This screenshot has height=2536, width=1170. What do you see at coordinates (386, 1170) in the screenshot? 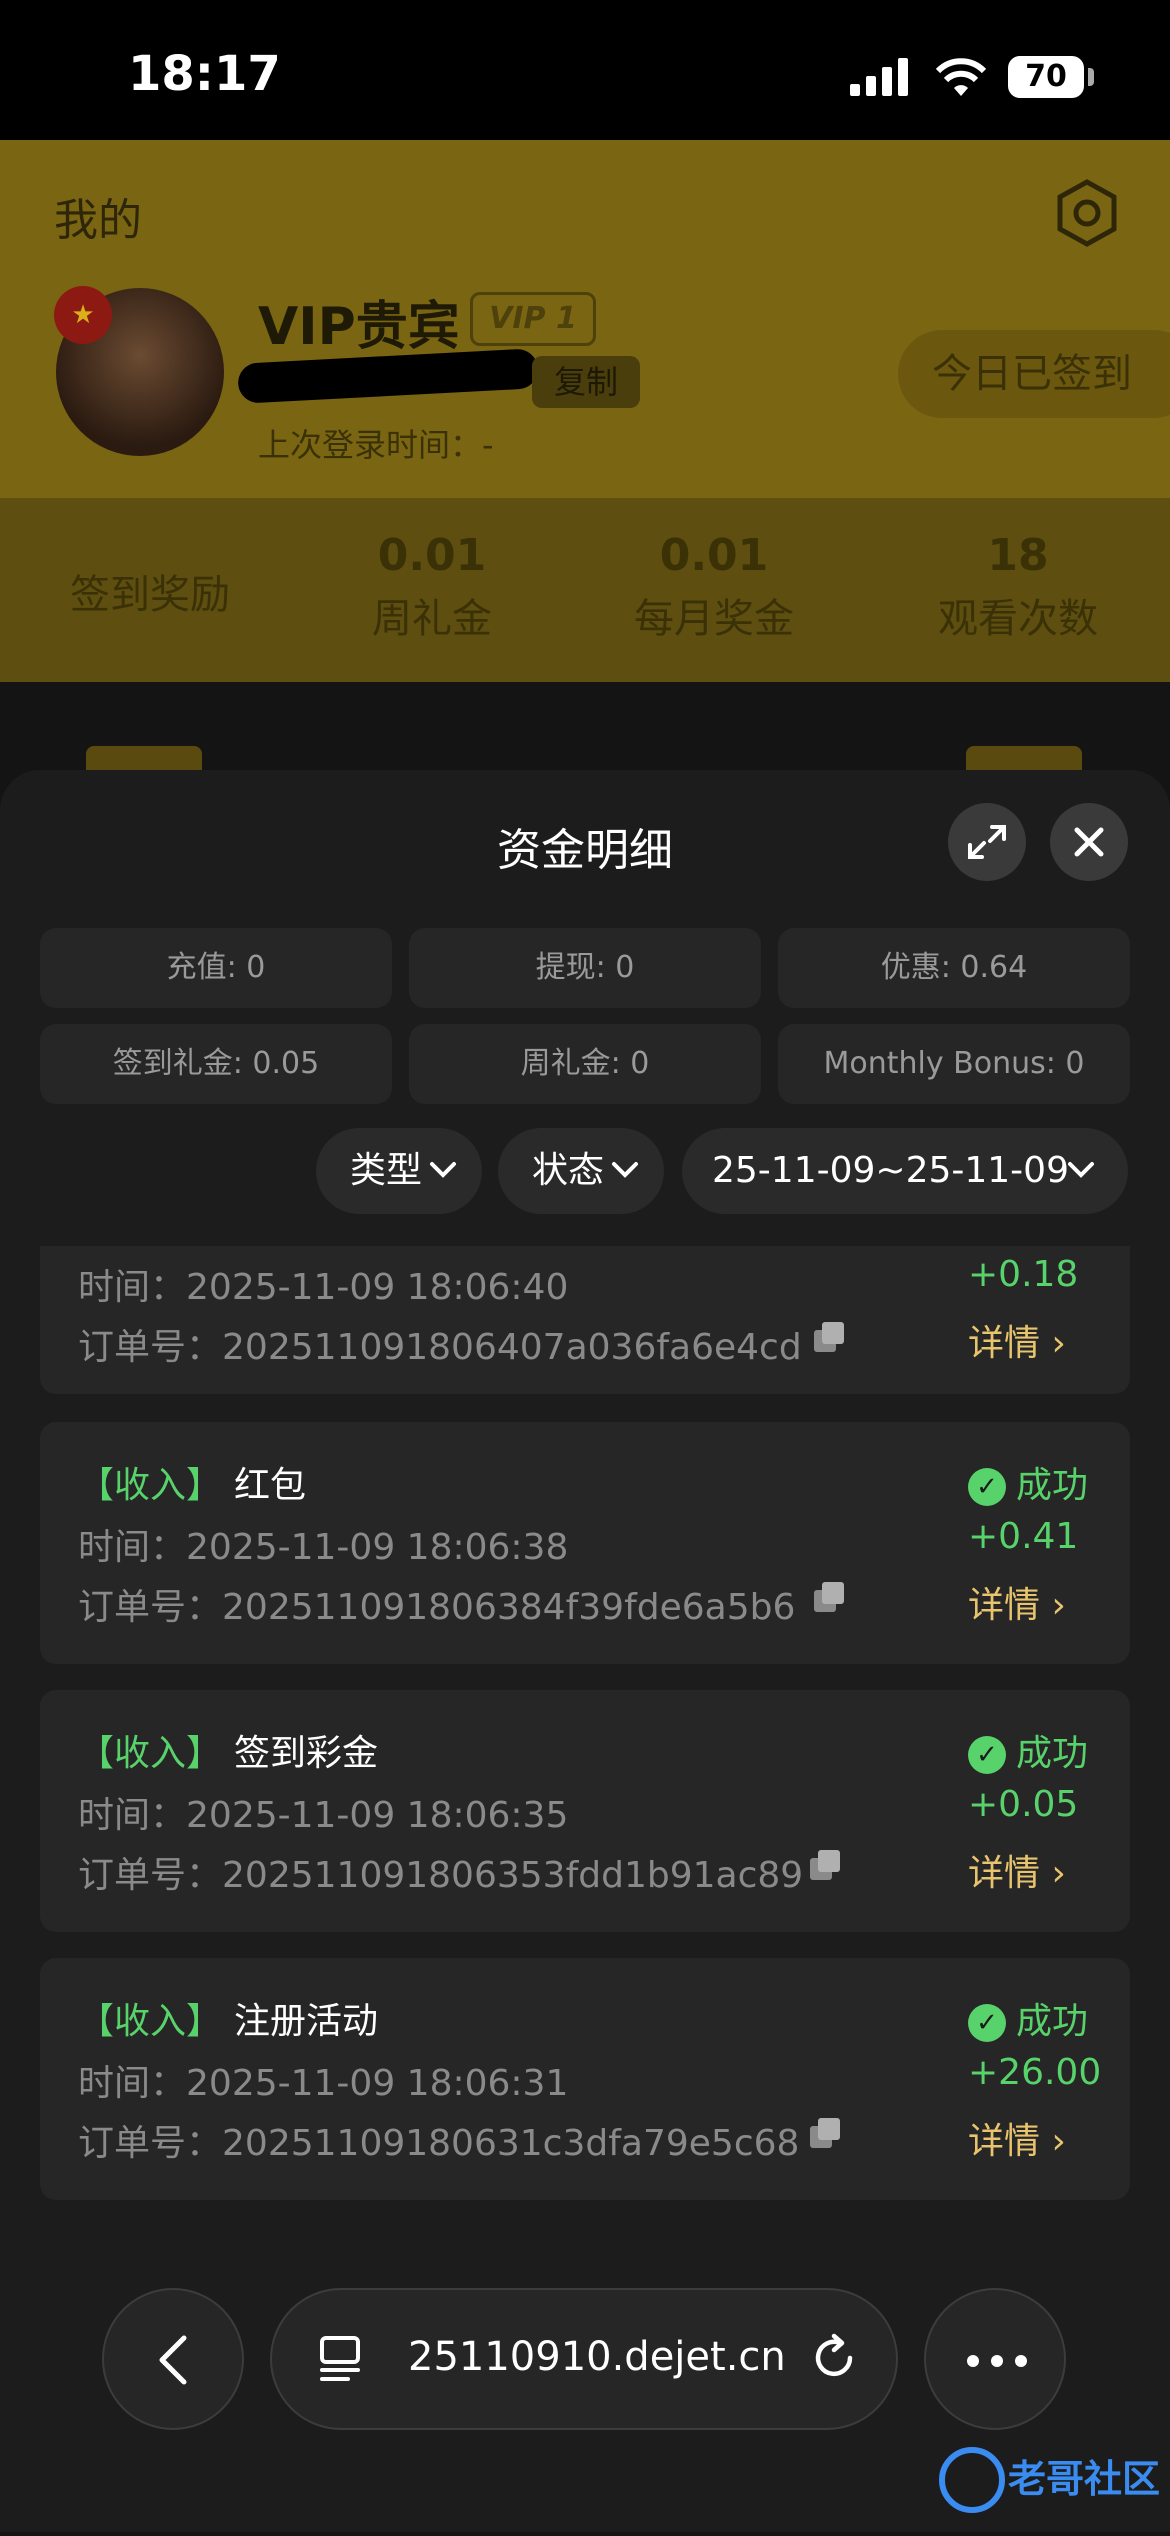
I see `filter-type-label: 类型` at bounding box center [386, 1170].